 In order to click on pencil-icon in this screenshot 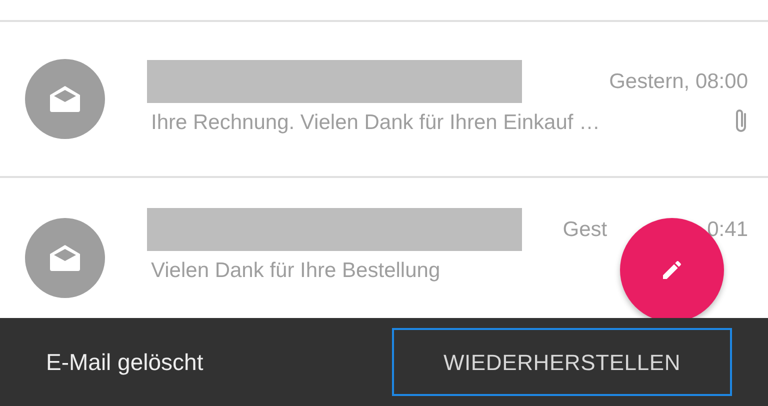, I will do `click(672, 270)`.